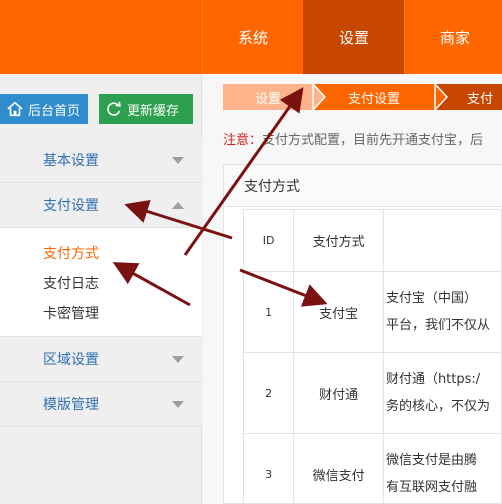  What do you see at coordinates (114, 108) in the screenshot?
I see `refresh-icon` at bounding box center [114, 108].